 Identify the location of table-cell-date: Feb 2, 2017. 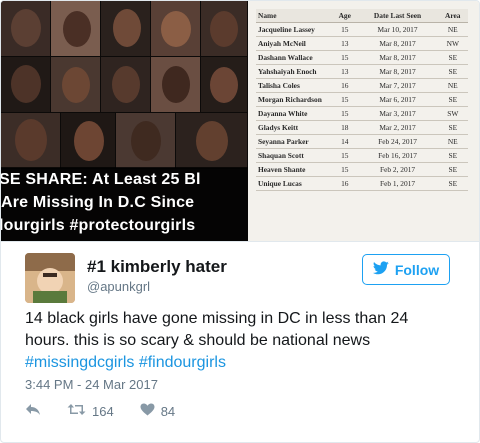
(397, 169).